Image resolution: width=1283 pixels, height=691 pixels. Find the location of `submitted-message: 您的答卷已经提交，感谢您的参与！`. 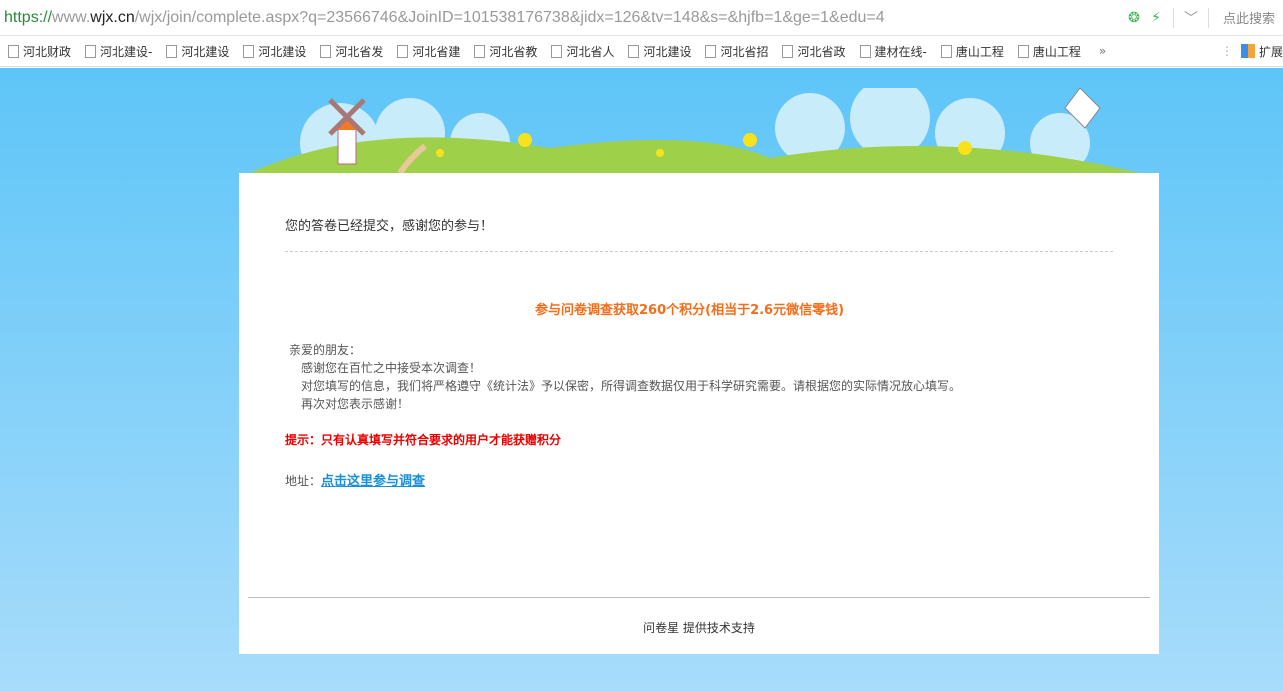

submitted-message: 您的答卷已经提交，感谢您的参与！ is located at coordinates (389, 226).